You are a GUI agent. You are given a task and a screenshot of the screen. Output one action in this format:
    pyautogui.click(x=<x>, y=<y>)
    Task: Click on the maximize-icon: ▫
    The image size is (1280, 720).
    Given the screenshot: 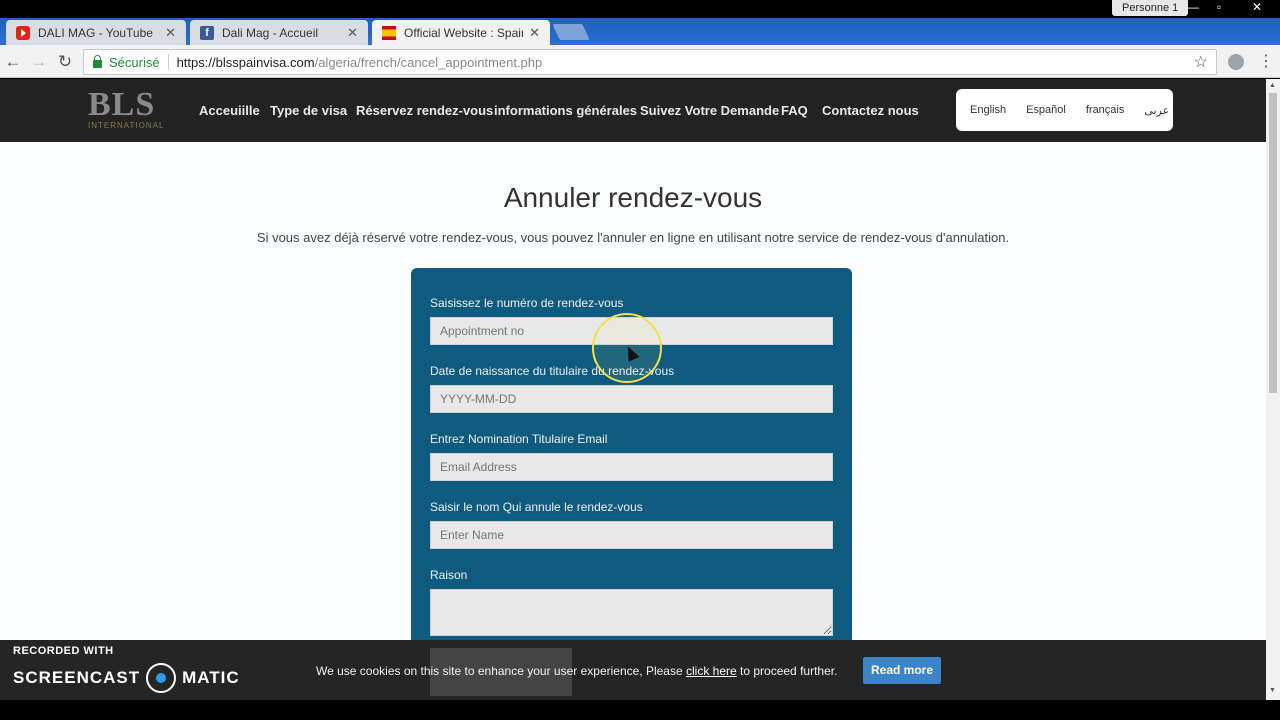 What is the action you would take?
    pyautogui.click(x=1219, y=8)
    